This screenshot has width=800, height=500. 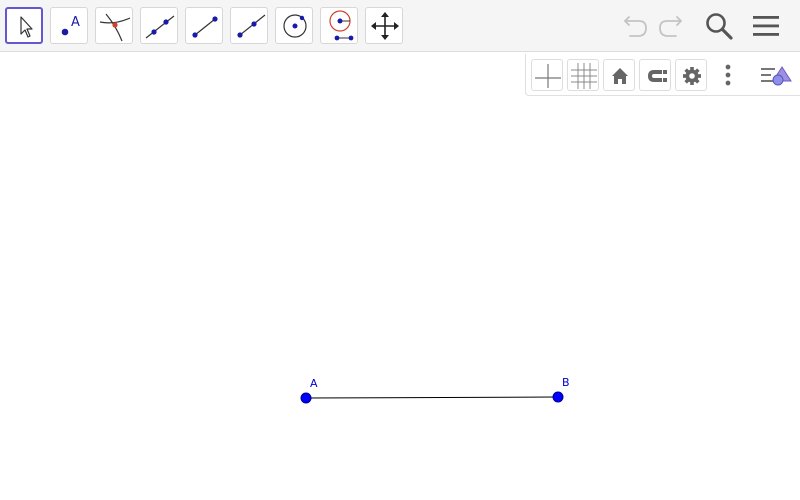 I want to click on segment-ab, so click(x=432, y=397).